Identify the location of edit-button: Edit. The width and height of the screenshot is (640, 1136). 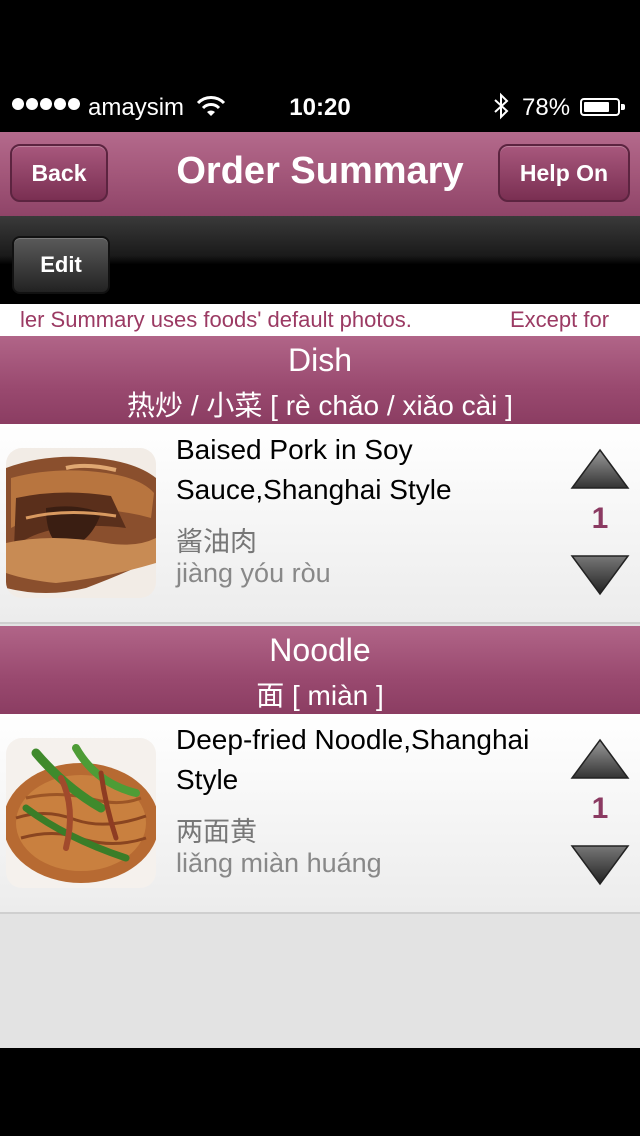
(61, 265).